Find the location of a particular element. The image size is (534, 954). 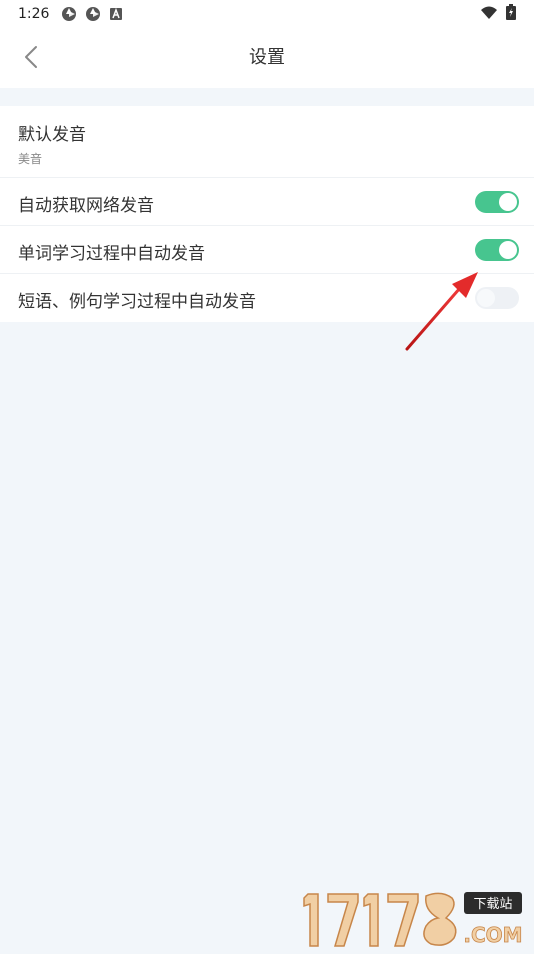

status-right is located at coordinates (498, 14).